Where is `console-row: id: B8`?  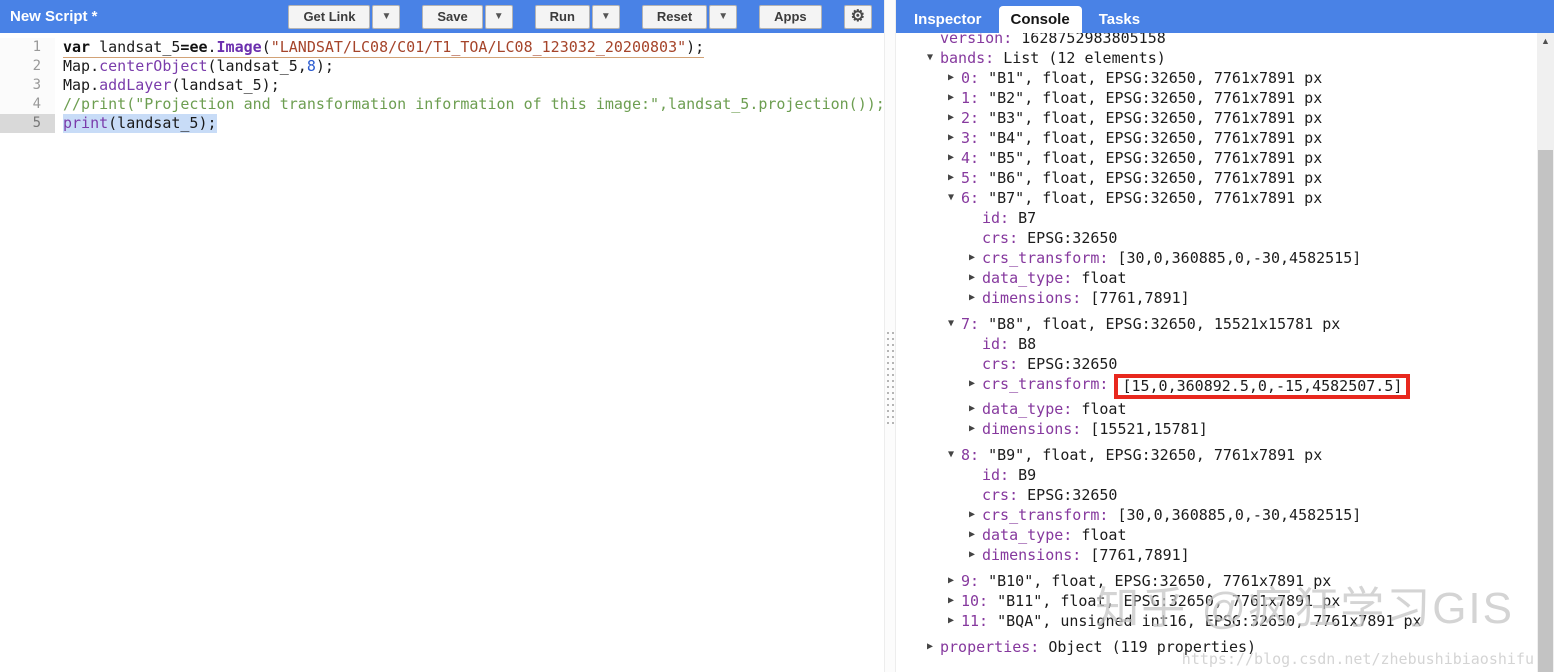 console-row: id: B8 is located at coordinates (1215, 344).